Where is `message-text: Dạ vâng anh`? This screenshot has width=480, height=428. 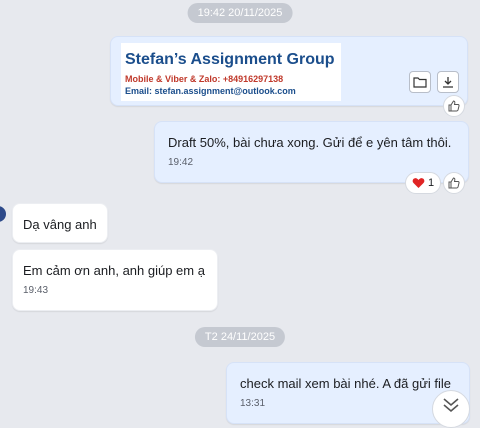
message-text: Dạ vâng anh is located at coordinates (60, 224).